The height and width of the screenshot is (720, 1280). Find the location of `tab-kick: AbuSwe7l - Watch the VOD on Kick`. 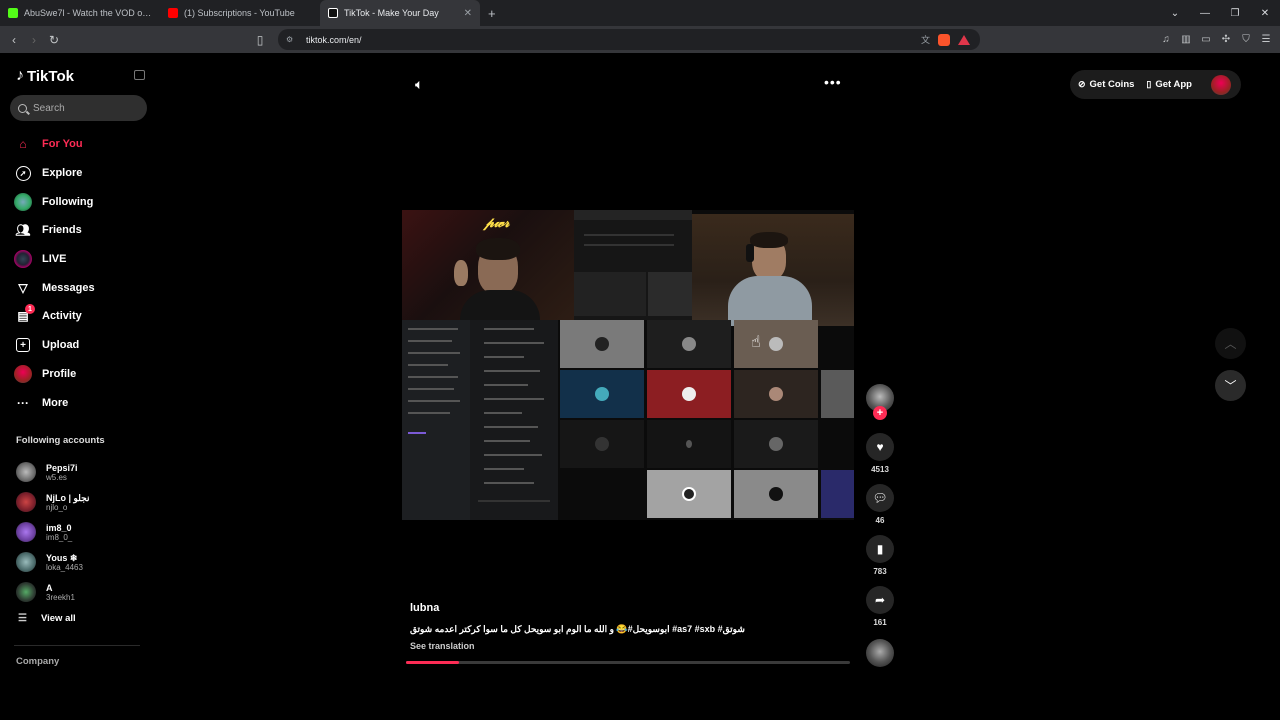

tab-kick: AbuSwe7l - Watch the VOD on Kick is located at coordinates (80, 13).